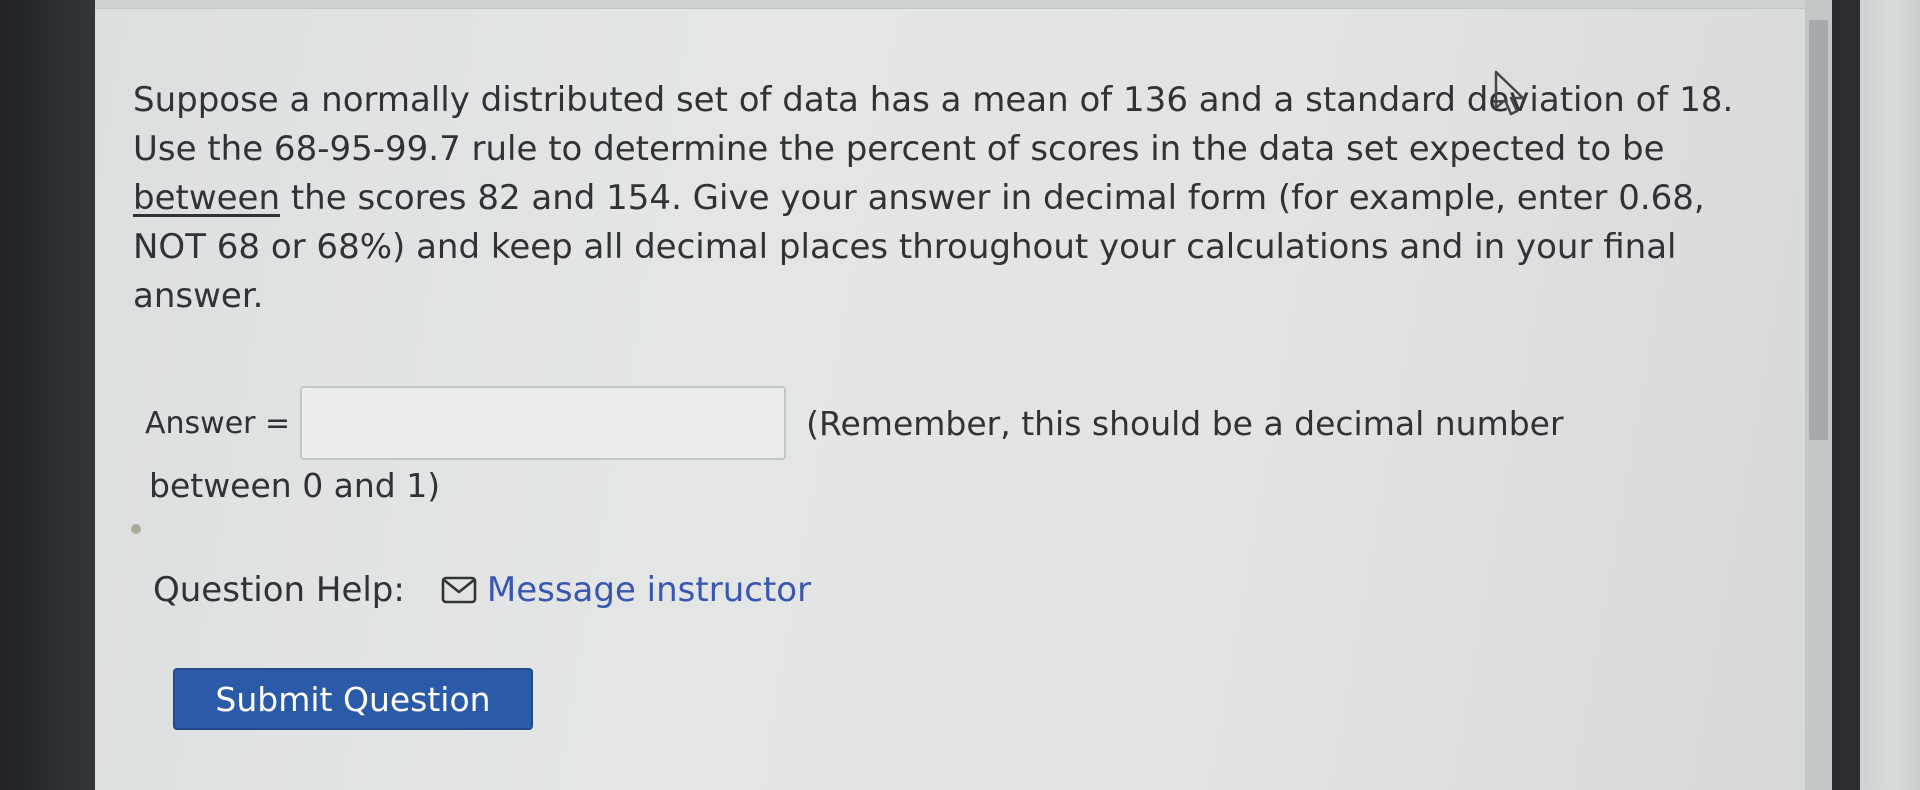 Image resolution: width=1920 pixels, height=790 pixels. What do you see at coordinates (543, 423) in the screenshot?
I see `answer-input` at bounding box center [543, 423].